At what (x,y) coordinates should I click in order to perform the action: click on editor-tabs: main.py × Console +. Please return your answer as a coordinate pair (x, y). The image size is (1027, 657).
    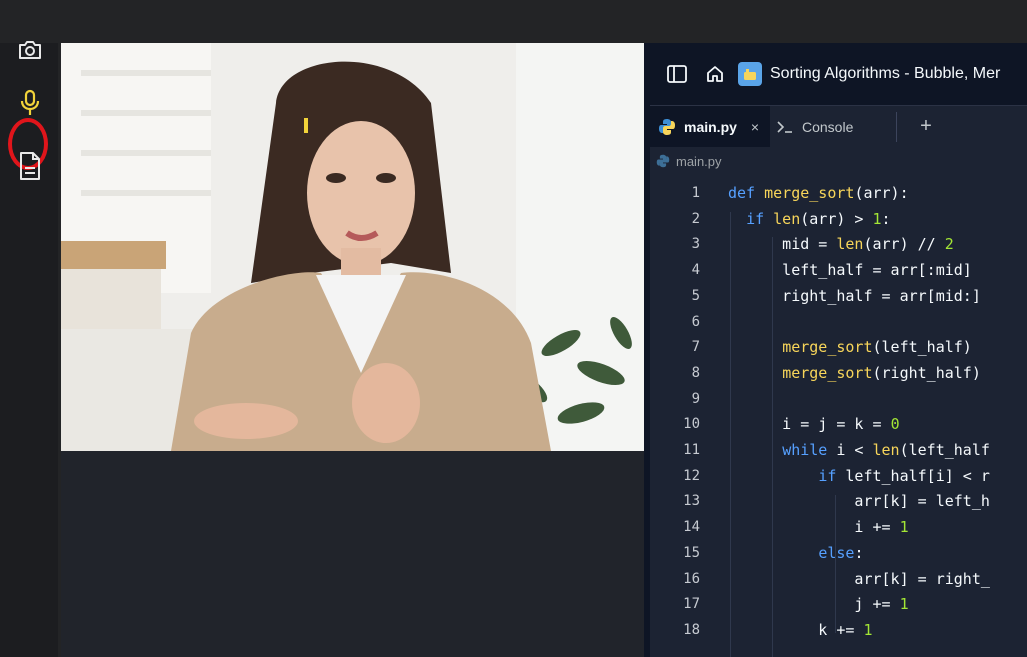
    Looking at the image, I should click on (838, 126).